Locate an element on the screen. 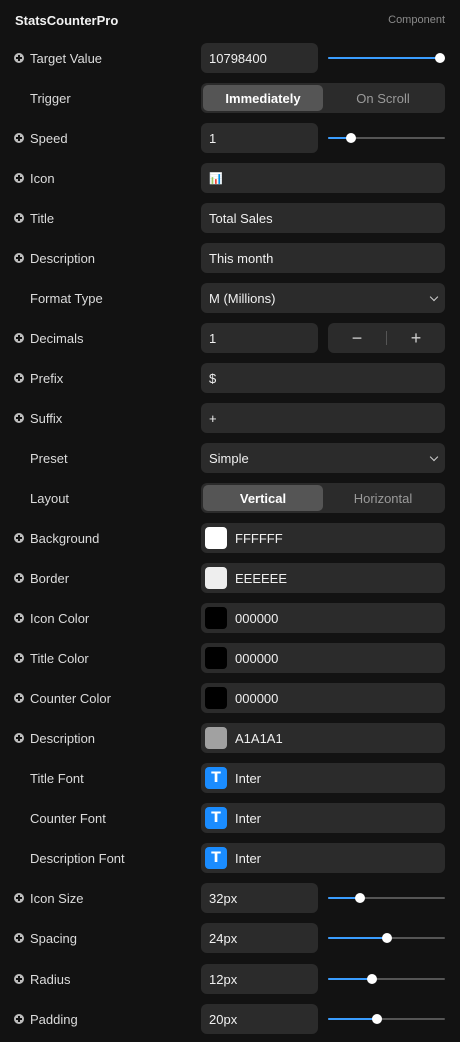 The width and height of the screenshot is (460, 1042). prefix-input: $ is located at coordinates (323, 378).